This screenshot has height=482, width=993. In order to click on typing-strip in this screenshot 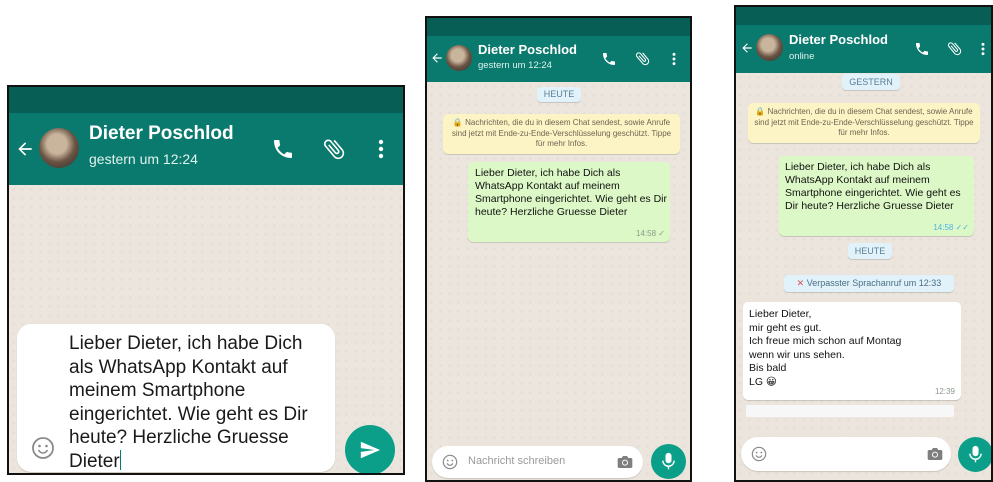, I will do `click(850, 411)`.